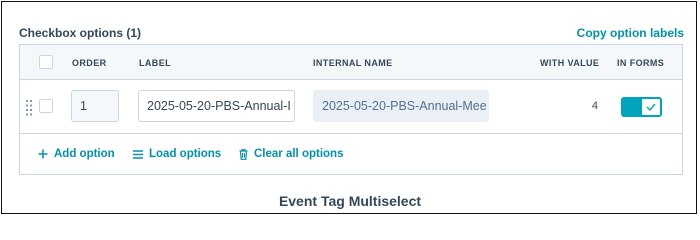 Image resolution: width=700 pixels, height=240 pixels. I want to click on order-input: 1, so click(95, 106).